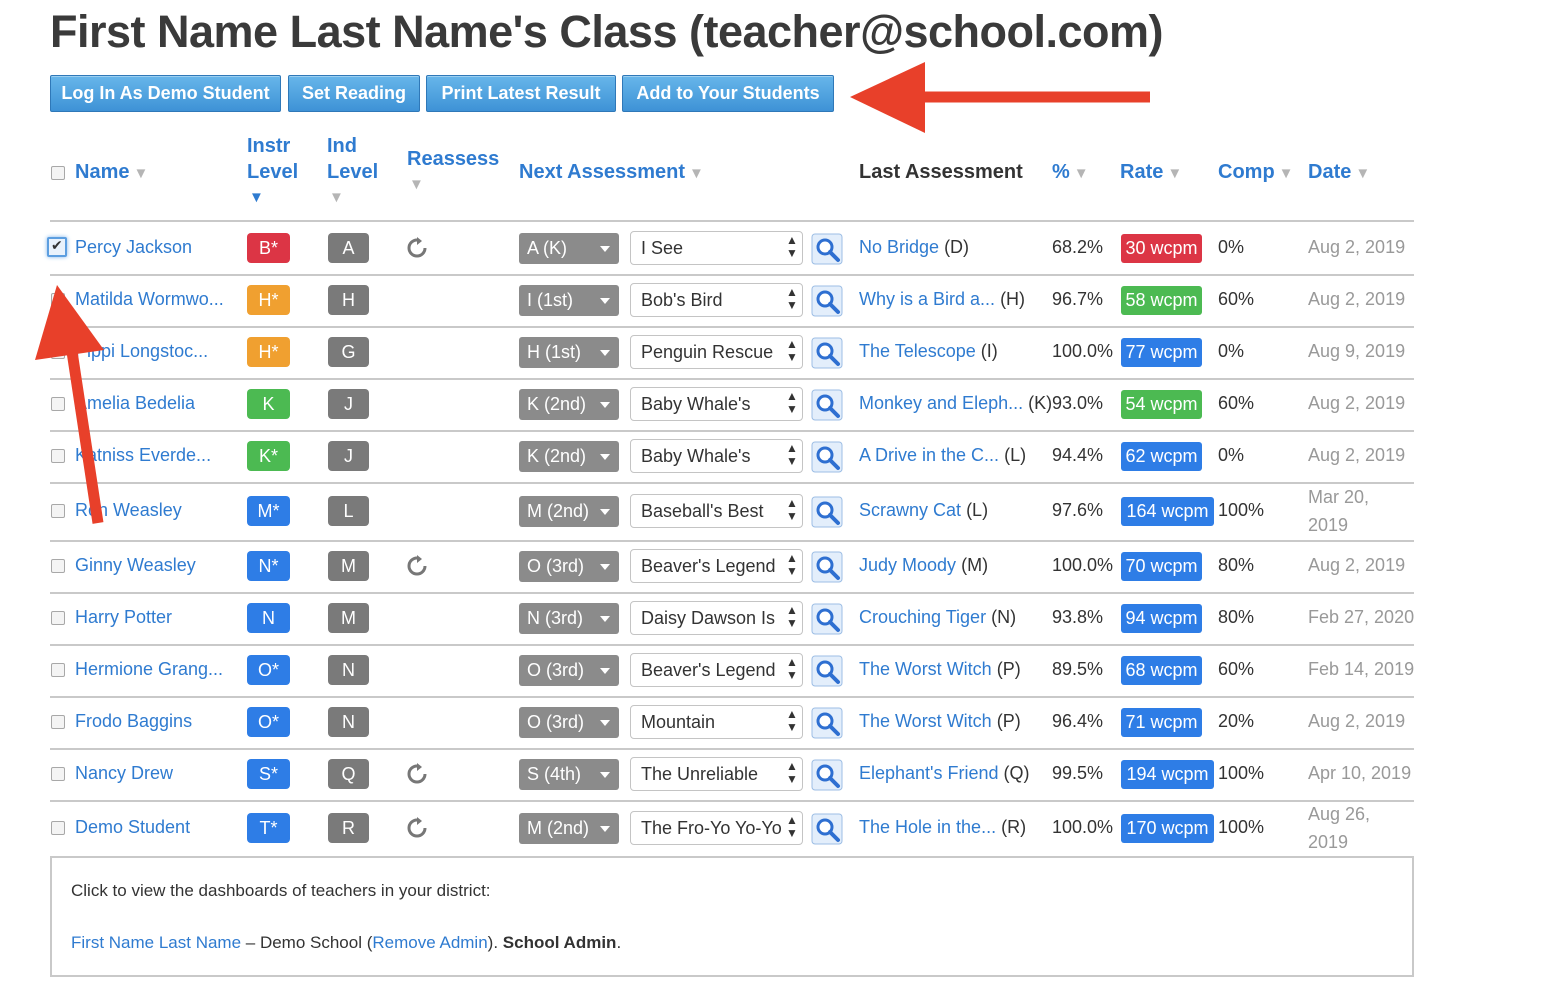 Image resolution: width=1550 pixels, height=994 pixels. I want to click on select-all-checkbox, so click(58, 173).